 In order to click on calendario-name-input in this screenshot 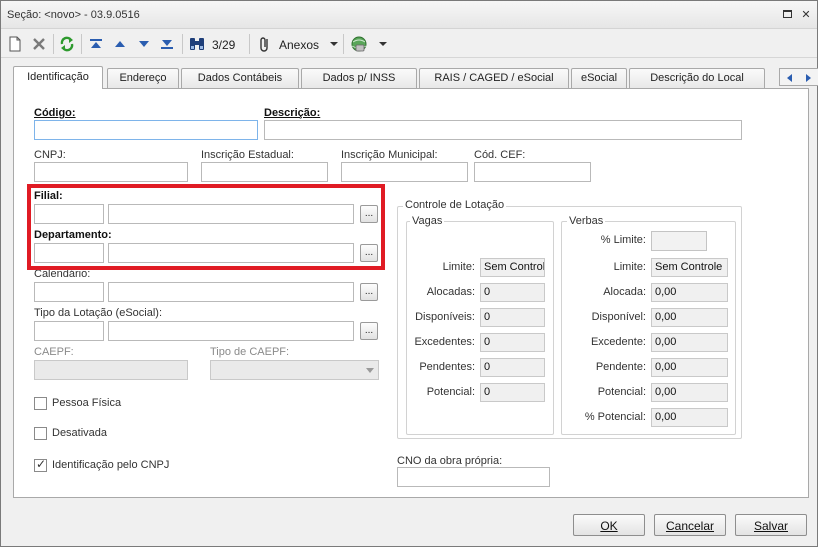, I will do `click(231, 292)`.